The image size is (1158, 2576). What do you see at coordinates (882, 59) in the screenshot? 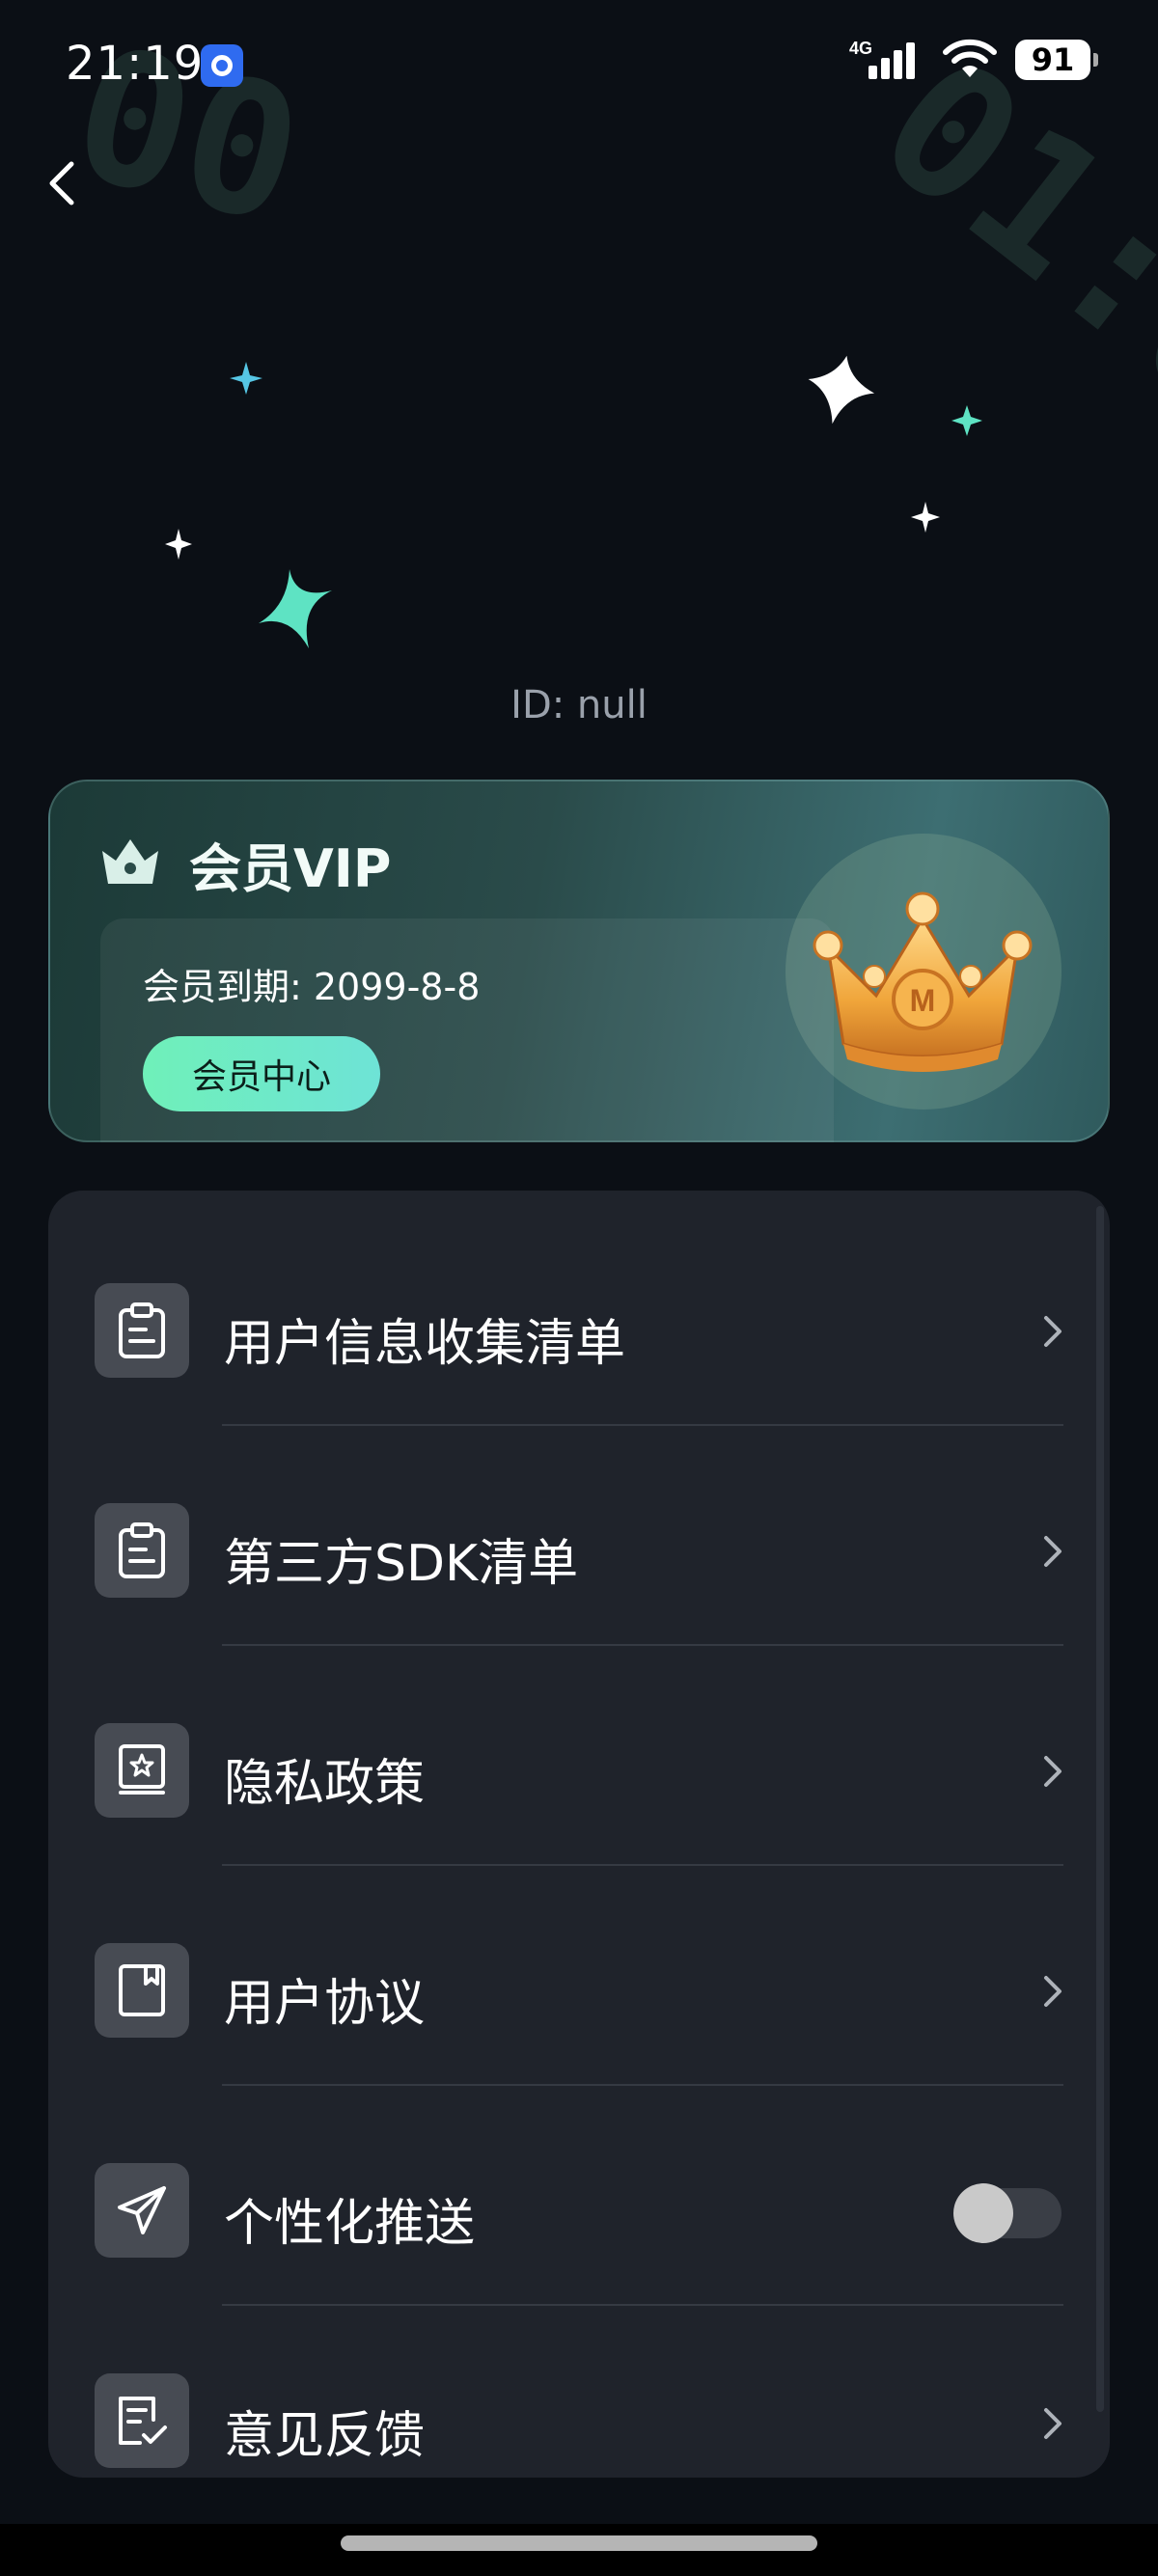
I see `cellular-signal-icon: 4G` at bounding box center [882, 59].